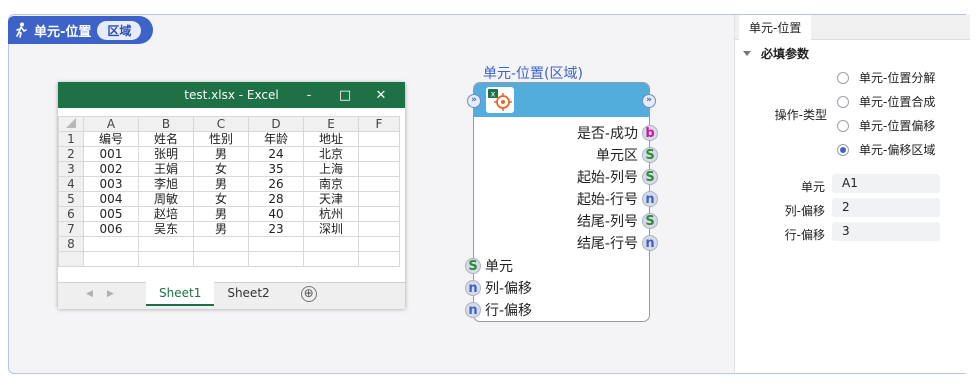 The height and width of the screenshot is (387, 978). Describe the element at coordinates (166, 184) in the screenshot. I see `cell: 李旭` at that location.